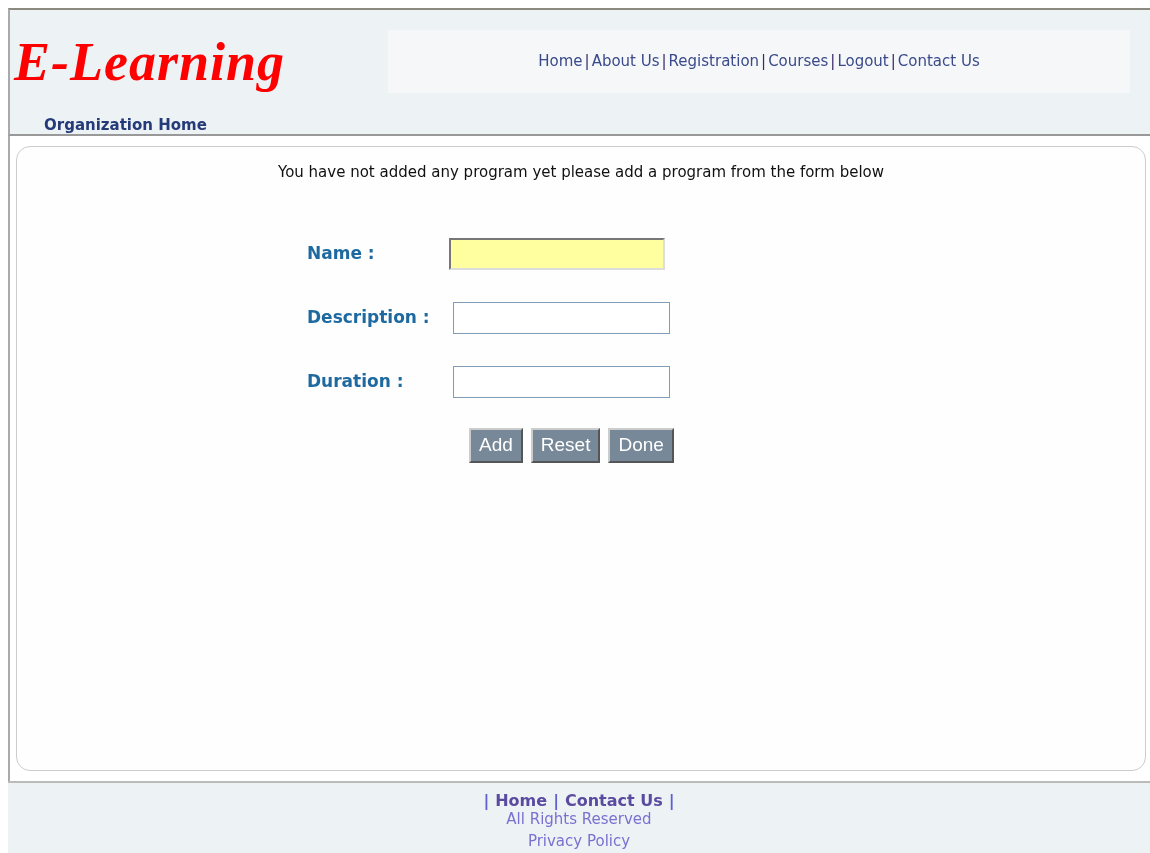 Image resolution: width=1150 pixels, height=853 pixels. I want to click on page-heading: Organization Home, so click(126, 125).